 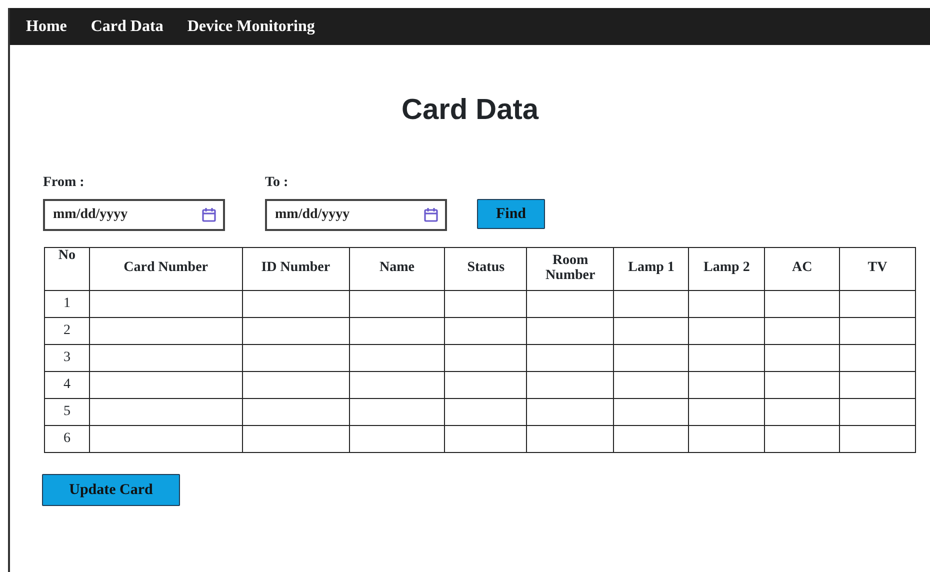 What do you see at coordinates (67, 330) in the screenshot?
I see `table-cell: 2` at bounding box center [67, 330].